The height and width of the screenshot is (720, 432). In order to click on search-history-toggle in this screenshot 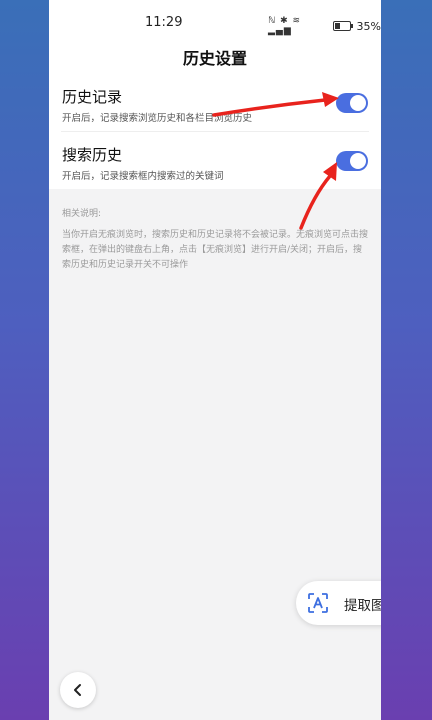, I will do `click(352, 161)`.